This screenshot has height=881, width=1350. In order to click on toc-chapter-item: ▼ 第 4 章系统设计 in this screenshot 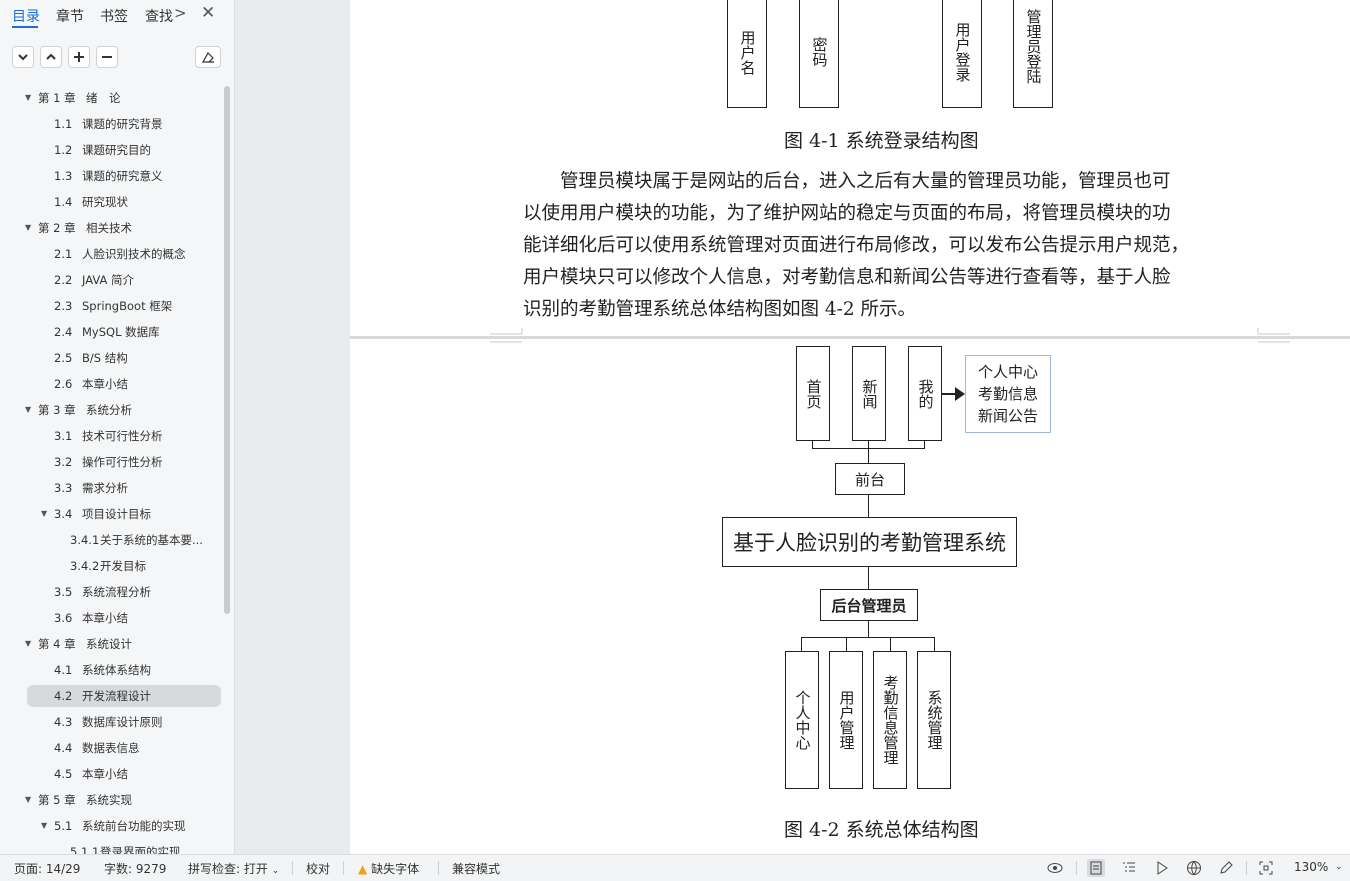, I will do `click(111, 644)`.